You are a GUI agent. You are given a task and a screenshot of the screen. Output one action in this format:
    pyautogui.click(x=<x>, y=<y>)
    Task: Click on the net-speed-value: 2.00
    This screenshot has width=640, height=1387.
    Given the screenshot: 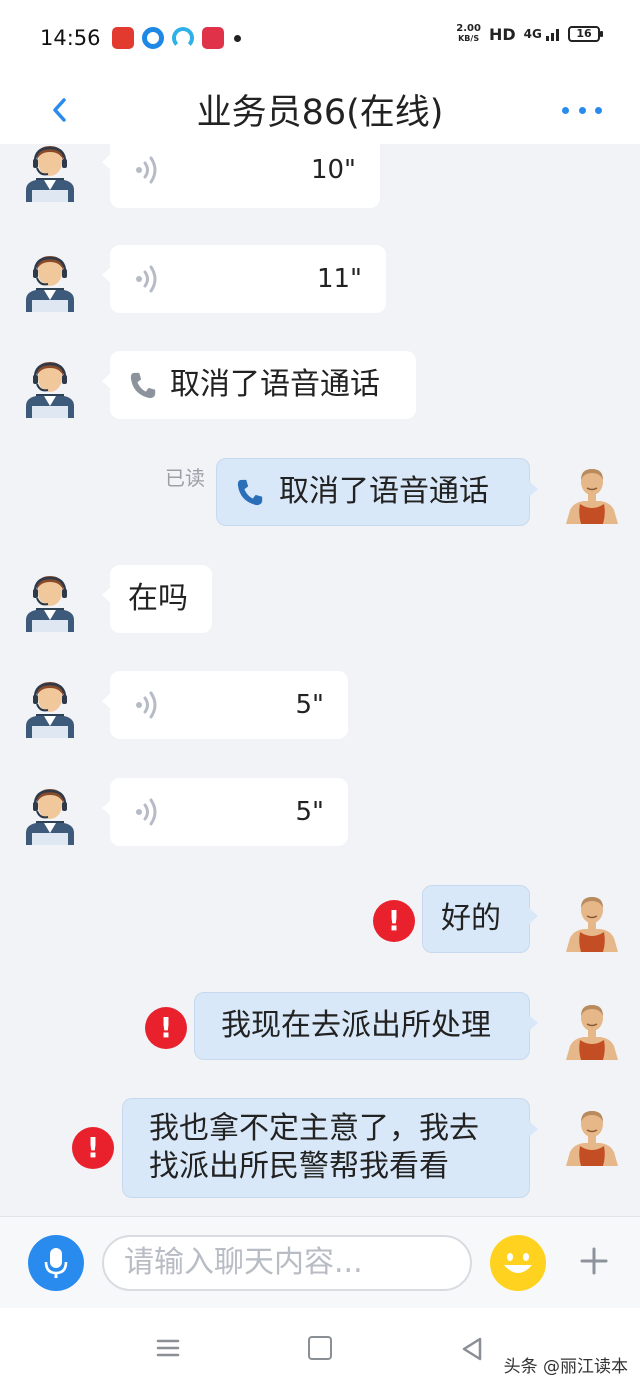 What is the action you would take?
    pyautogui.click(x=468, y=28)
    